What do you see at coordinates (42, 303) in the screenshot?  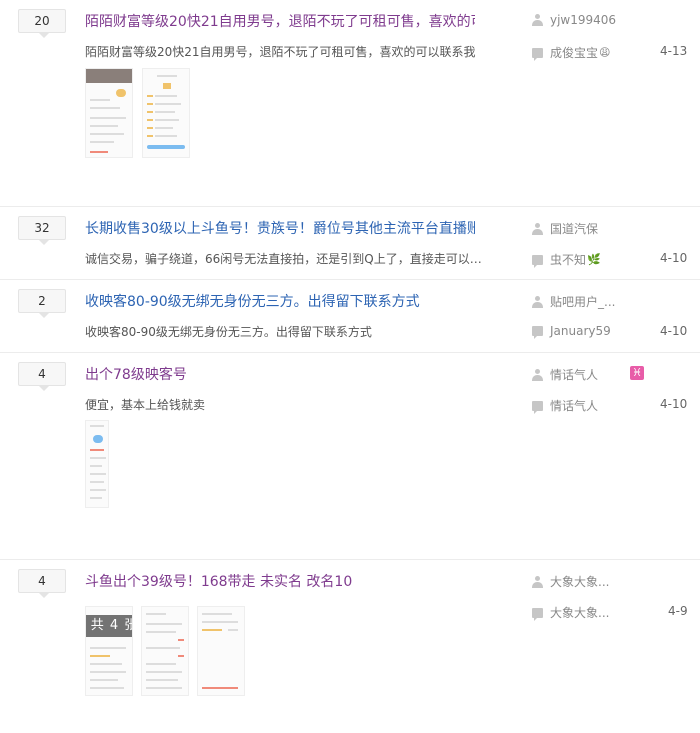 I see `reply-count-badge: 2` at bounding box center [42, 303].